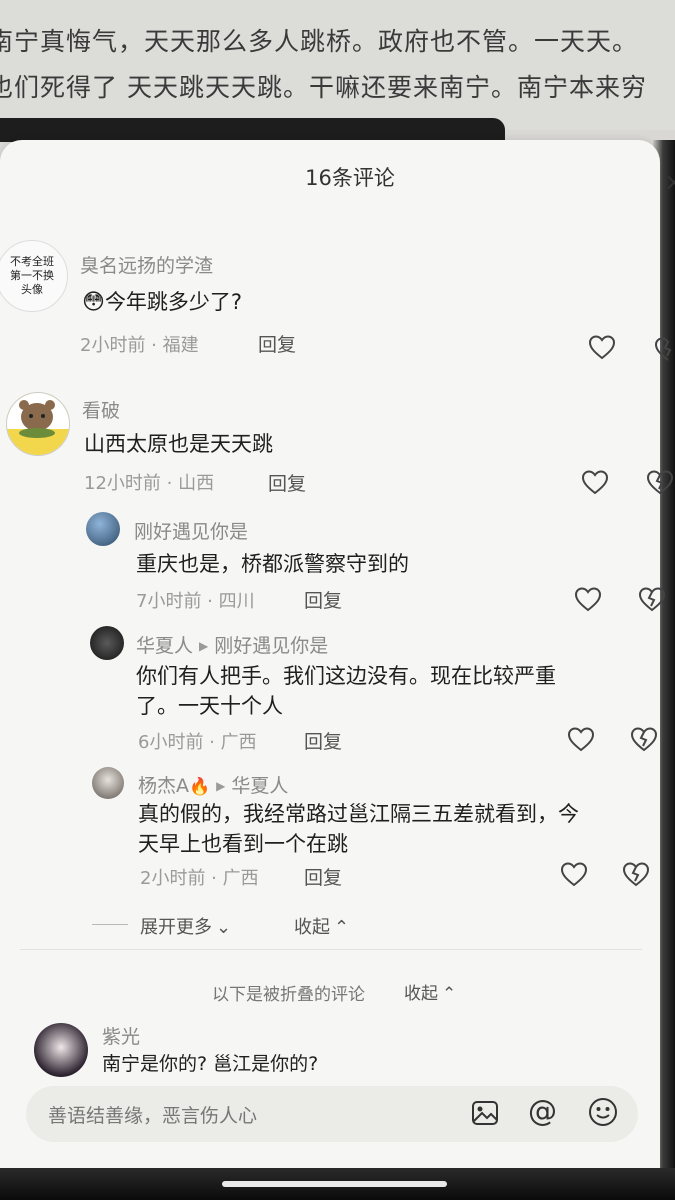 The height and width of the screenshot is (1200, 675). What do you see at coordinates (224, 927) in the screenshot?
I see `chevron-down-icon: ⌄` at bounding box center [224, 927].